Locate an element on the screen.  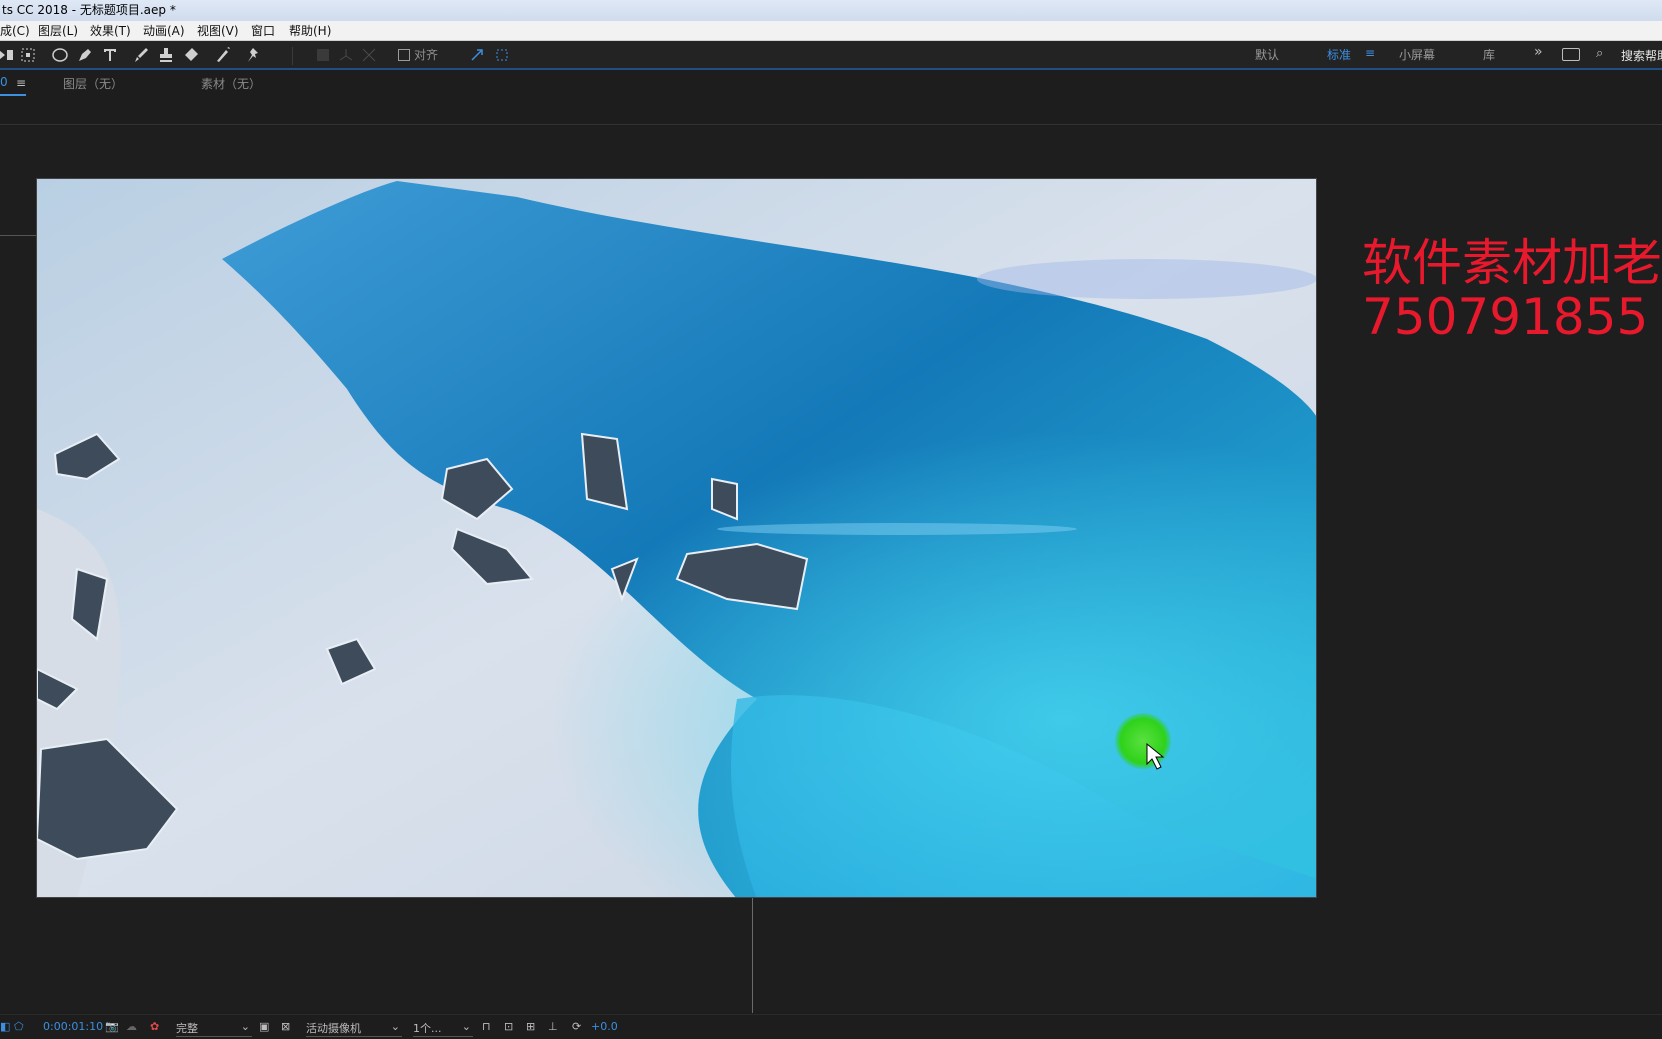
workspace-libraries: 库 is located at coordinates (1489, 54).